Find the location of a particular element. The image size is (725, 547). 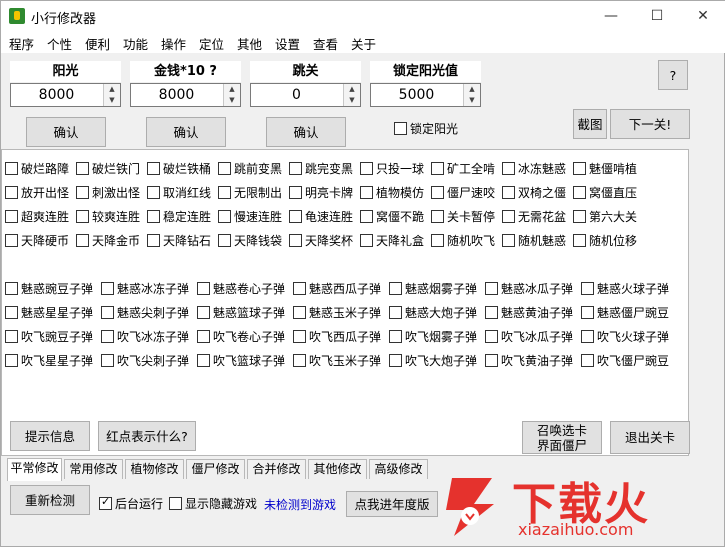

option-checkbox: 天降硬币 is located at coordinates (37, 240).